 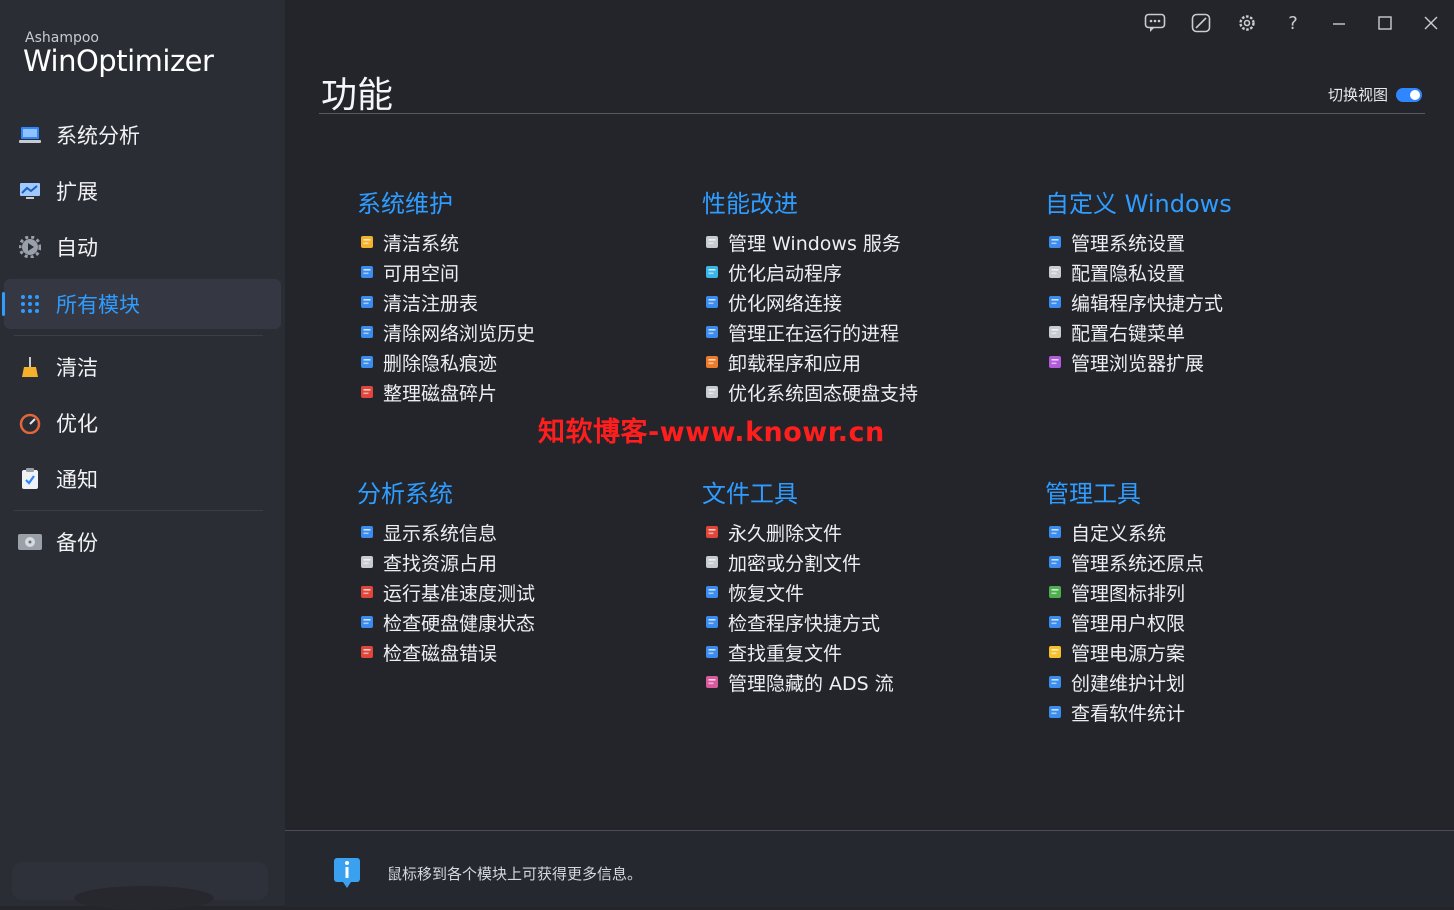 I want to click on module-link: 检查硬盘健康状态, so click(x=446, y=622).